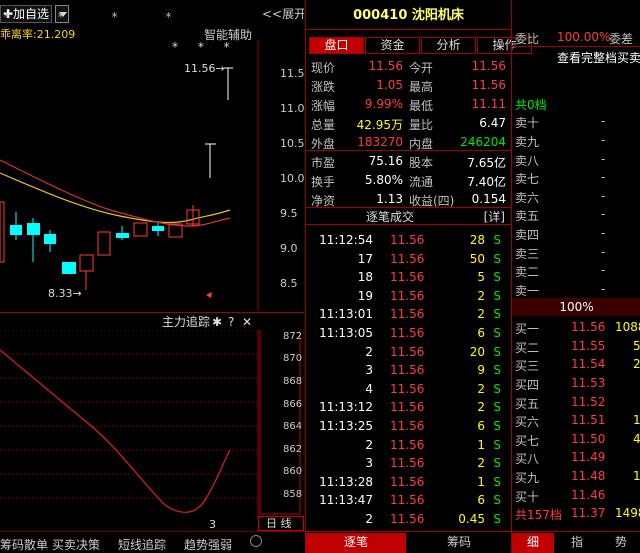  Describe the element at coordinates (292, 73) in the screenshot. I see `price-axis-label: 11.5` at that location.